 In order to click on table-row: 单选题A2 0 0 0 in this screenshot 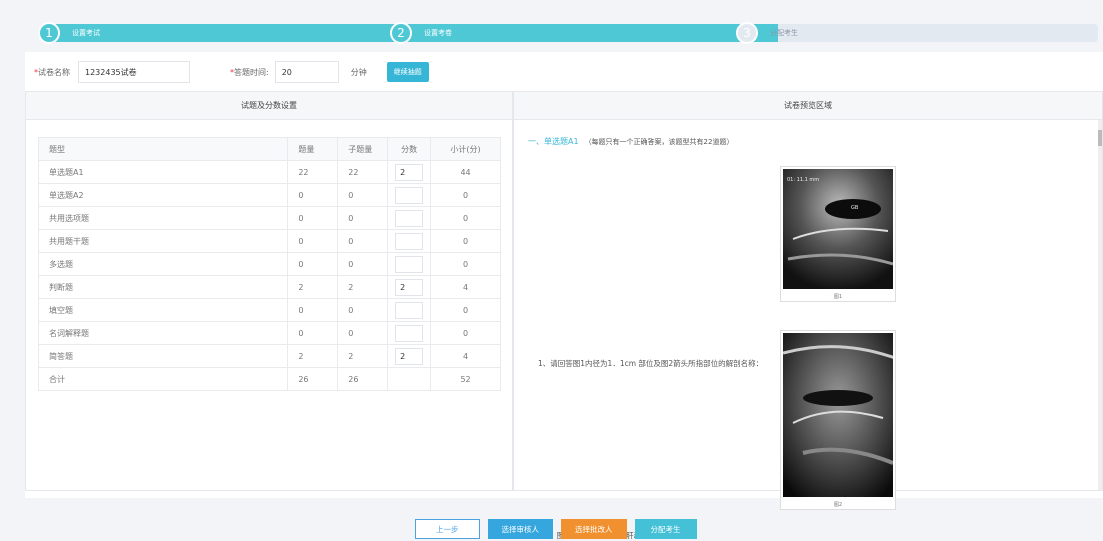, I will do `click(269, 195)`.